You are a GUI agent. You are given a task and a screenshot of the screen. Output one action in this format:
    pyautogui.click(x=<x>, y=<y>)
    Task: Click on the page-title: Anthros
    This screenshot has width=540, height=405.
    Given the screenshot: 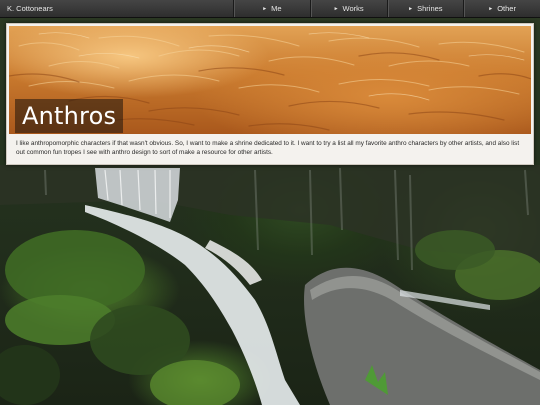 What is the action you would take?
    pyautogui.click(x=69, y=116)
    